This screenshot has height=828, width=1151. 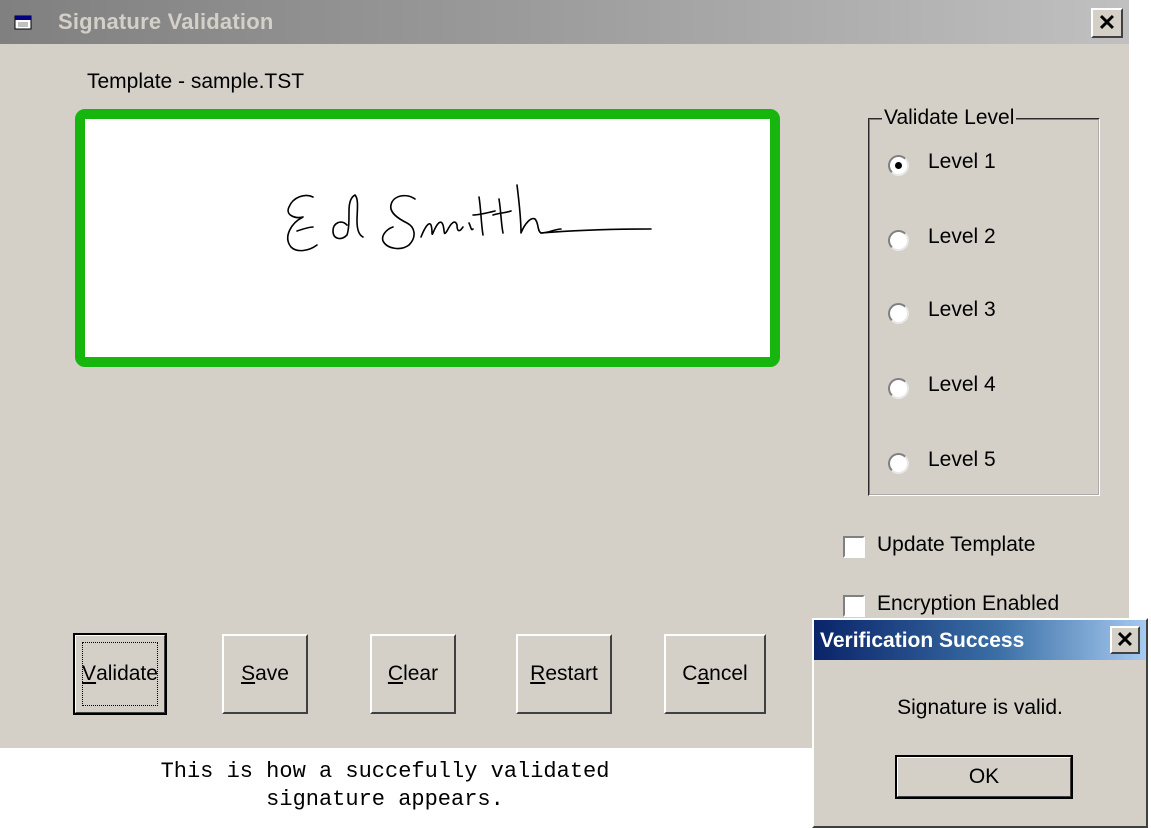 I want to click on radio-selected-dot, so click(x=898, y=165).